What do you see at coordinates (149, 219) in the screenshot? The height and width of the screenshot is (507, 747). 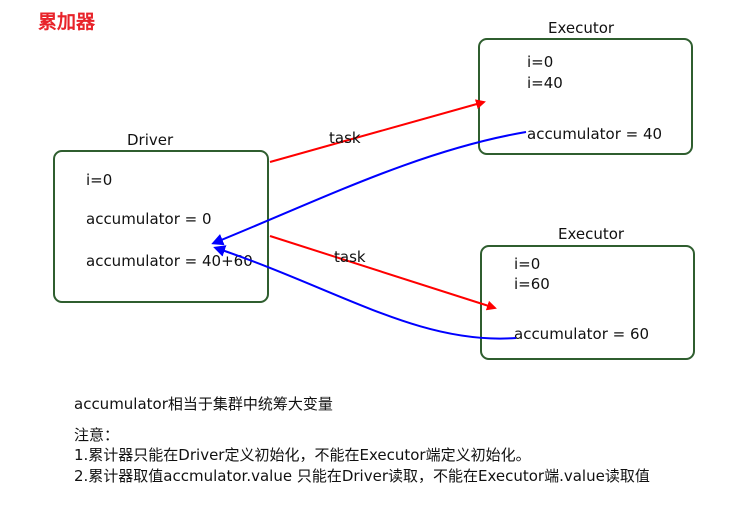 I see `driver-accumulator-initial: accumulator = 0` at bounding box center [149, 219].